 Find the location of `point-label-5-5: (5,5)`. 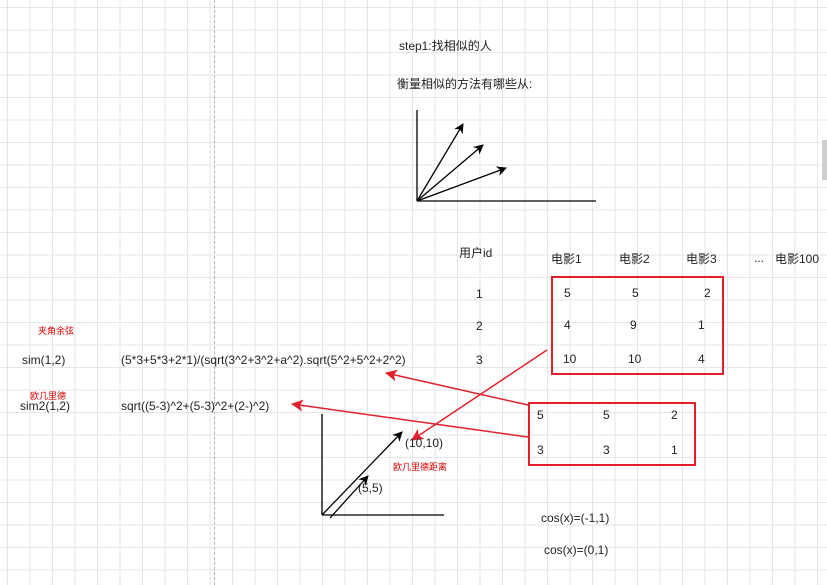

point-label-5-5: (5,5) is located at coordinates (370, 488).